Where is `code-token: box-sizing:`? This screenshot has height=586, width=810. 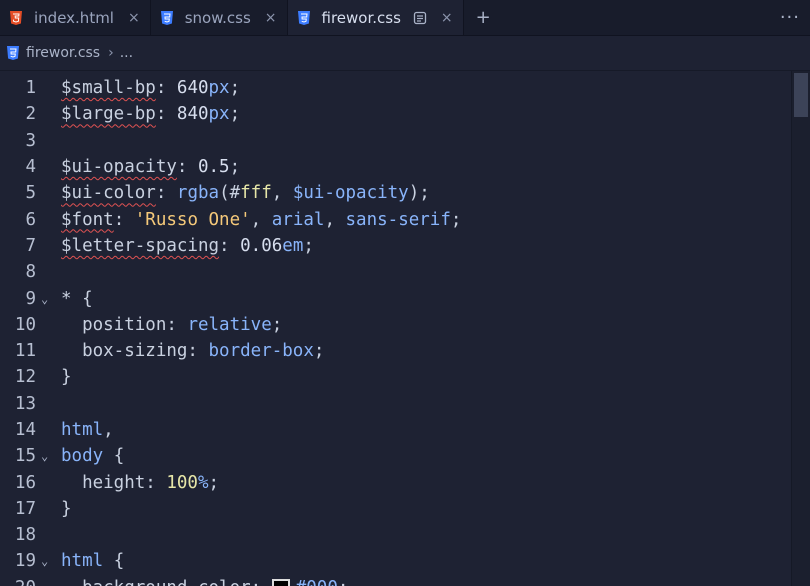 code-token: box-sizing: is located at coordinates (135, 351).